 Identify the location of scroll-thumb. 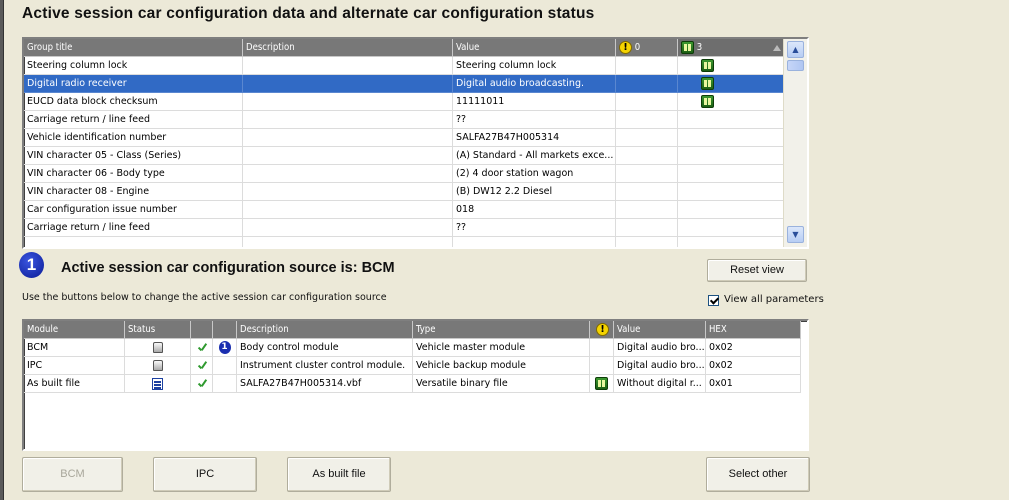
(795, 65).